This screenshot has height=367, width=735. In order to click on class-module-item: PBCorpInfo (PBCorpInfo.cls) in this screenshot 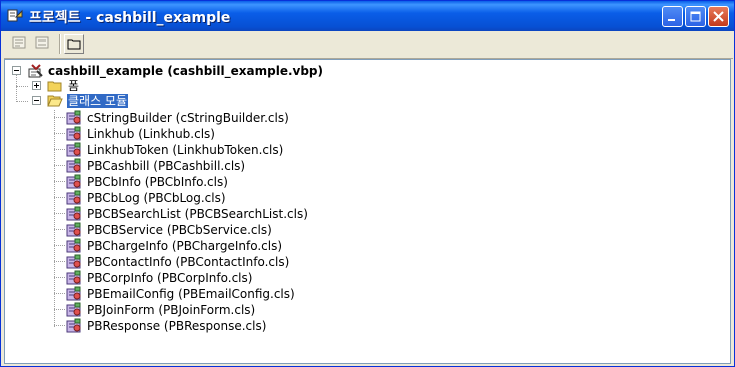, I will do `click(169, 278)`.